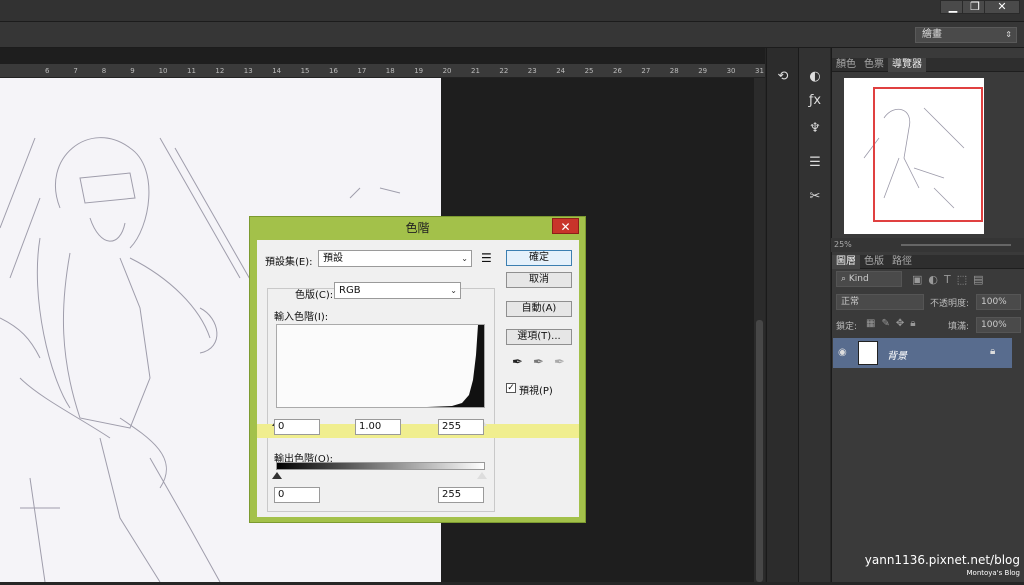  Describe the element at coordinates (559, 362) in the screenshot. I see `white-eyedropper-icon: ✒` at that location.